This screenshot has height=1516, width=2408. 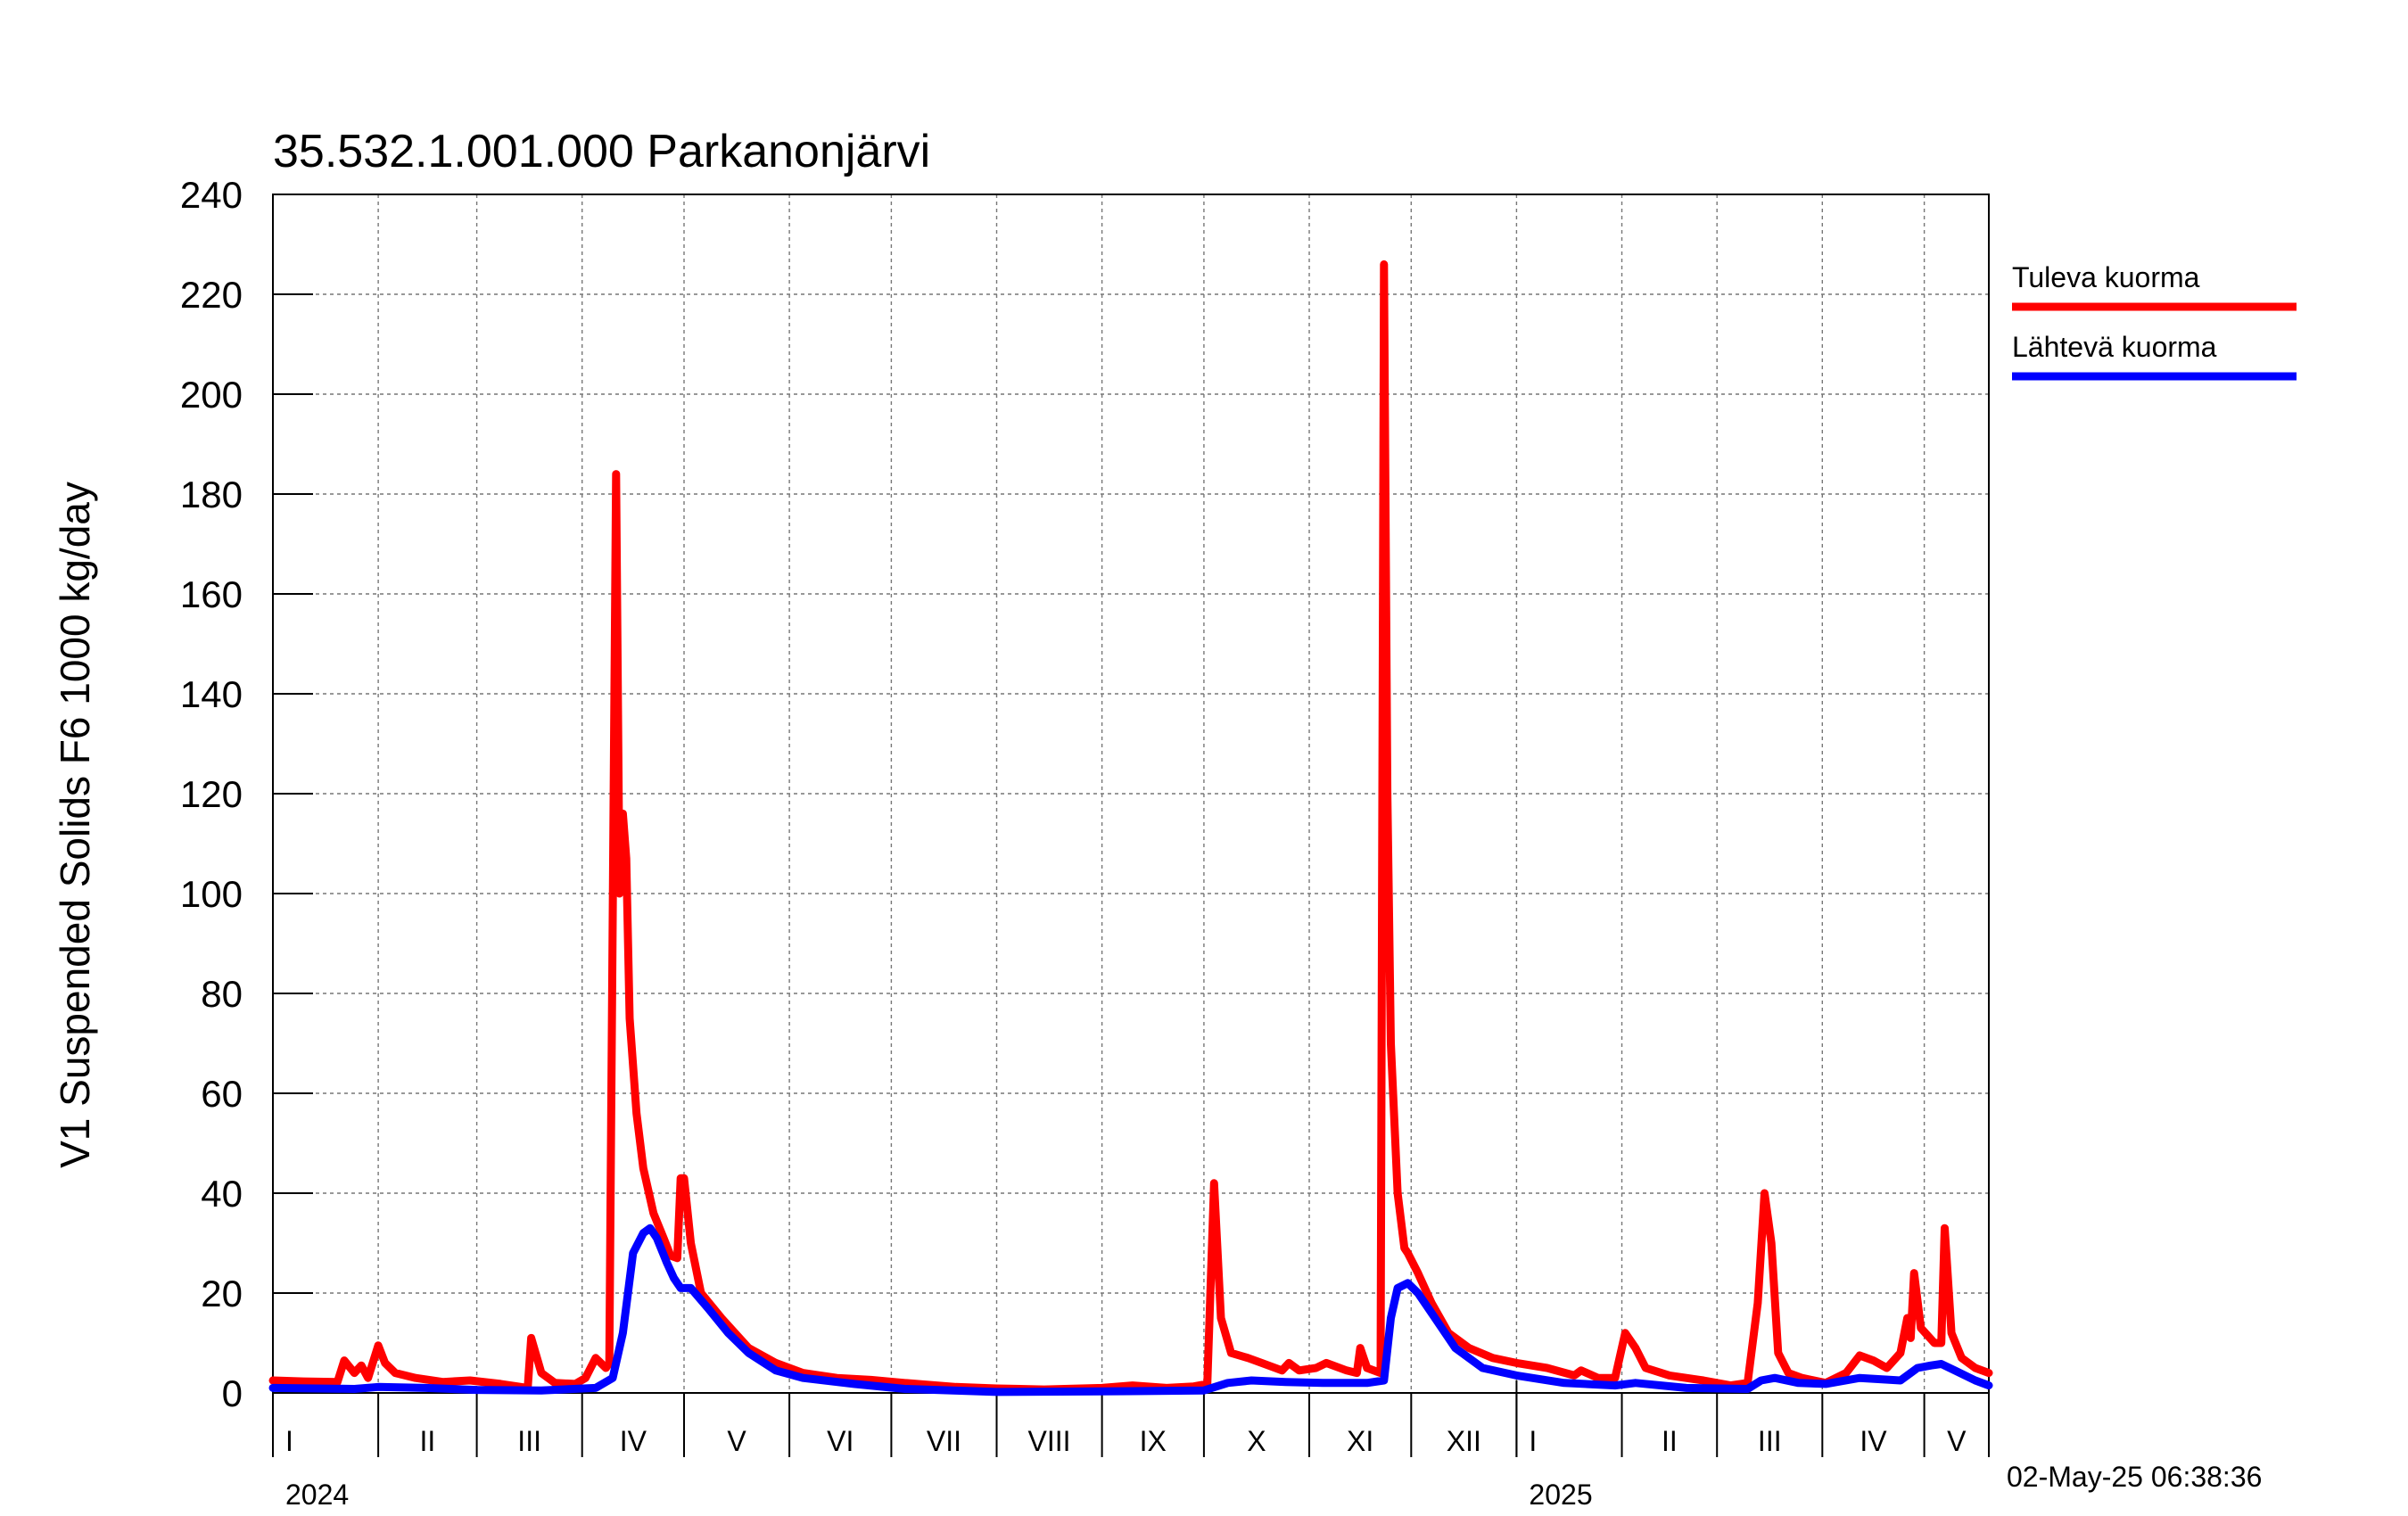 What do you see at coordinates (1360, 1441) in the screenshot?
I see `month-label: XI` at bounding box center [1360, 1441].